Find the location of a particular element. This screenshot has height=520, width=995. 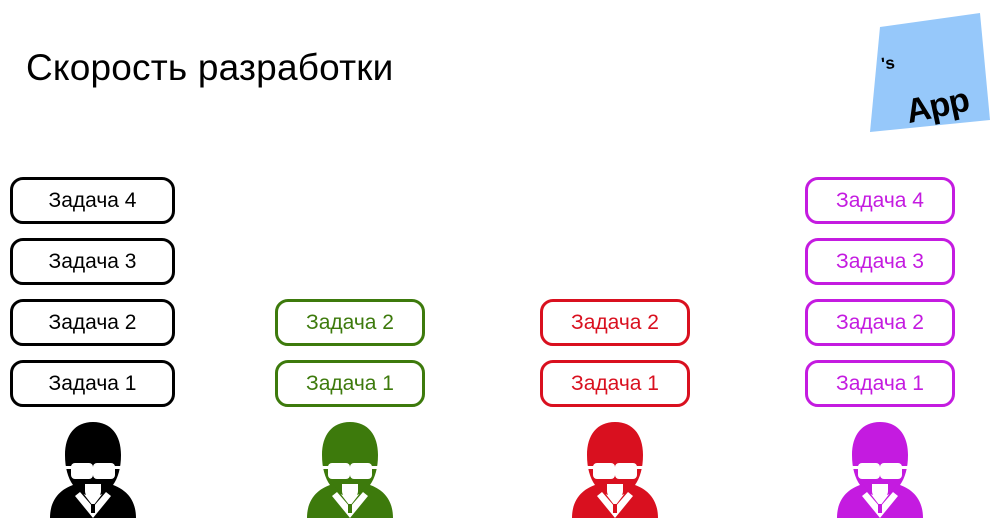

task-card-list-3: Задача 2 Задача 1 is located at coordinates (615, 353).